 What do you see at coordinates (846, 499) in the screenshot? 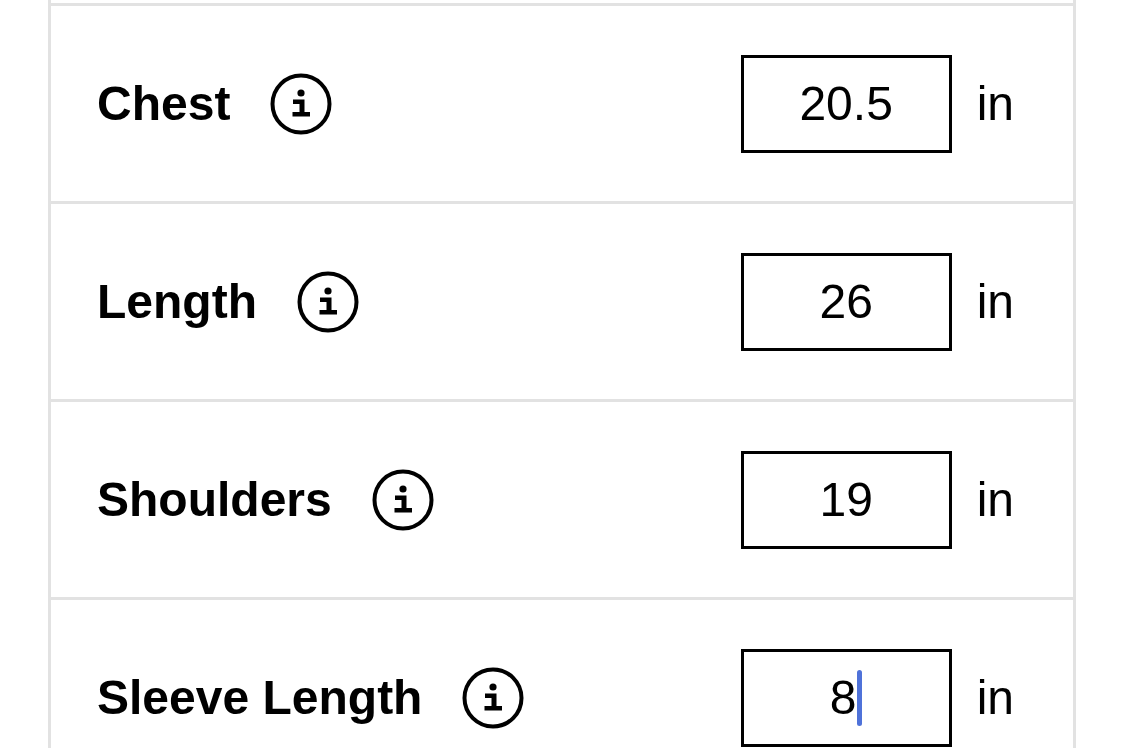
I see `measurement-input: 19` at bounding box center [846, 499].